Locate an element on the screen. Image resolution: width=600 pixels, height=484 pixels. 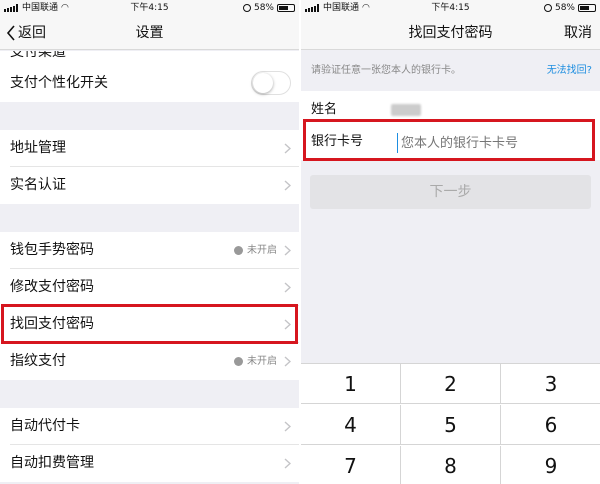
settings-item-label: 支付渠道 is located at coordinates (38, 55).